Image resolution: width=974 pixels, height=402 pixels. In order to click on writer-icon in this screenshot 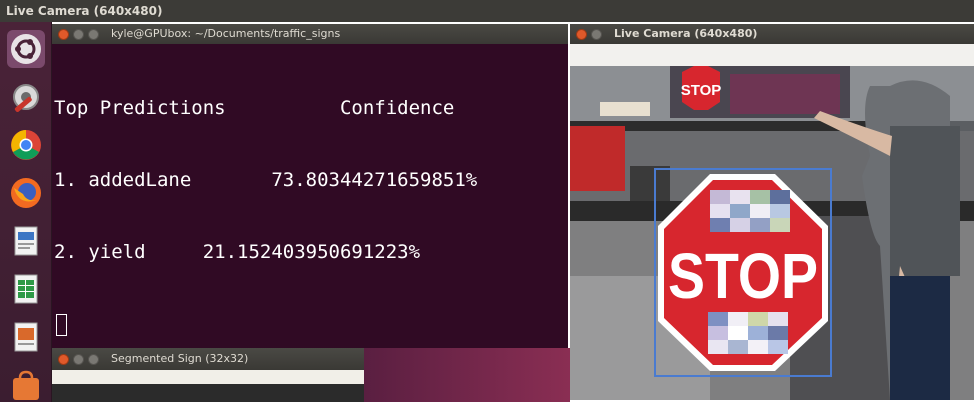, I will do `click(26, 241)`.